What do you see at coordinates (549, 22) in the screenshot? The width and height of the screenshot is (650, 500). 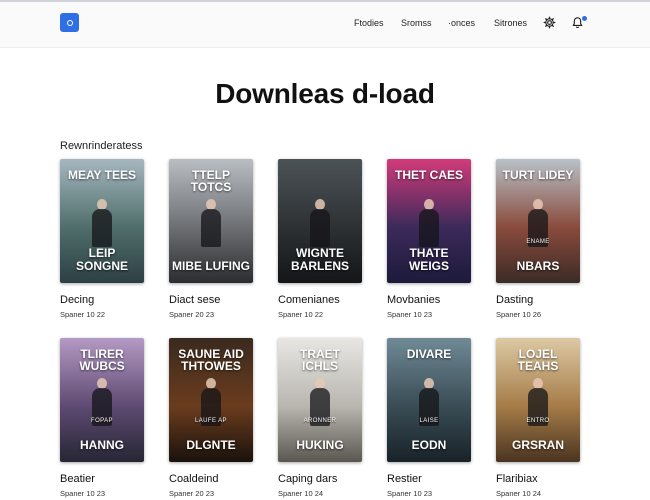 I see `gear-icon` at bounding box center [549, 22].